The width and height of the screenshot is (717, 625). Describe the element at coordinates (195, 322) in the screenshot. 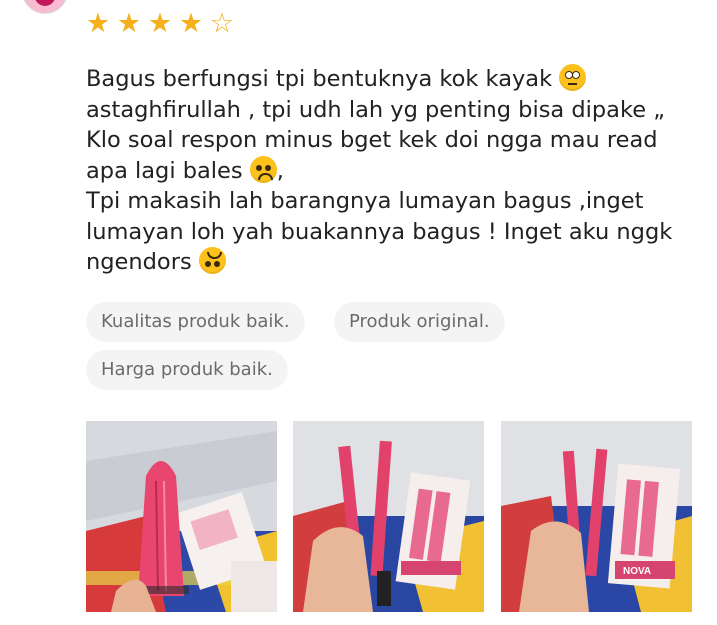

I see `tag-quality: Kualitas produk baik.` at that location.